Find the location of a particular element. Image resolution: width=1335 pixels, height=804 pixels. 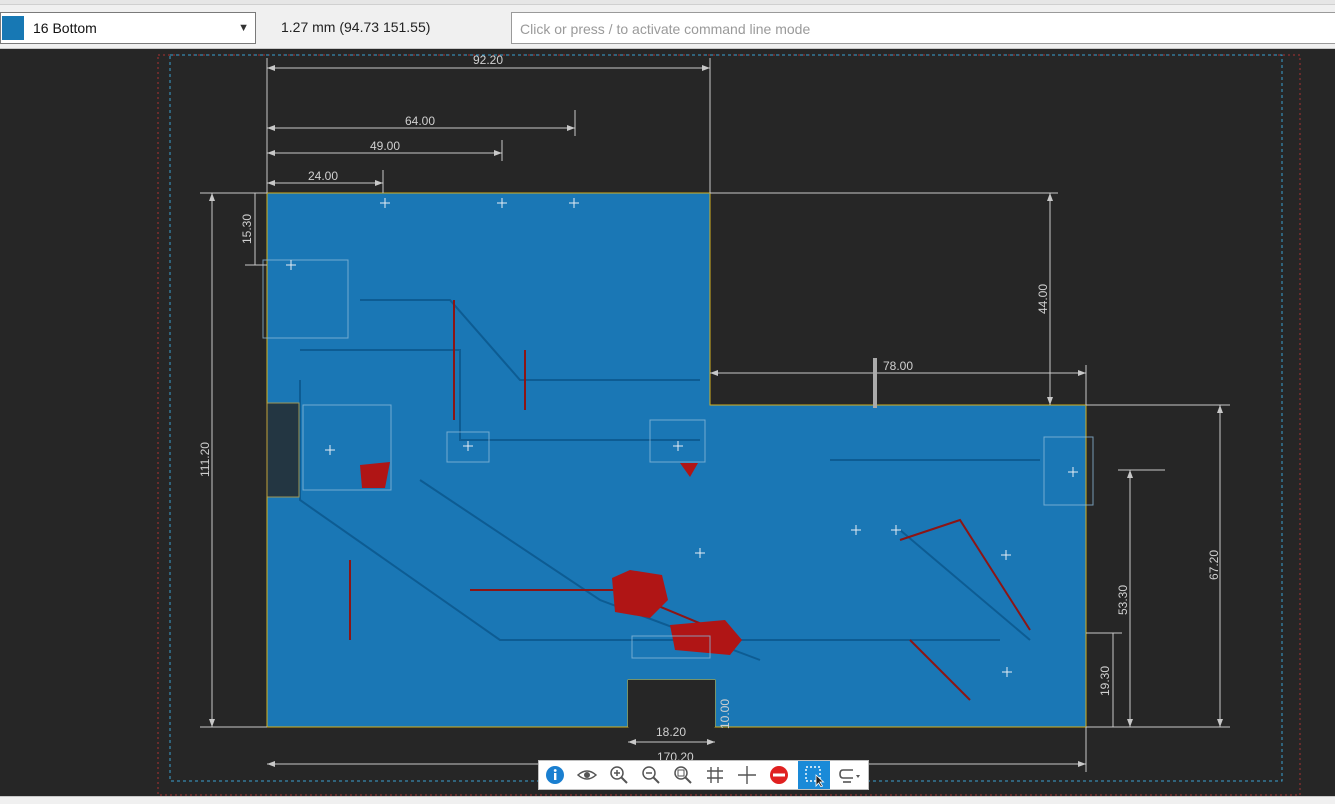

cursor-coordinates: 1.27 mm (94.73 151.55) is located at coordinates (356, 27).